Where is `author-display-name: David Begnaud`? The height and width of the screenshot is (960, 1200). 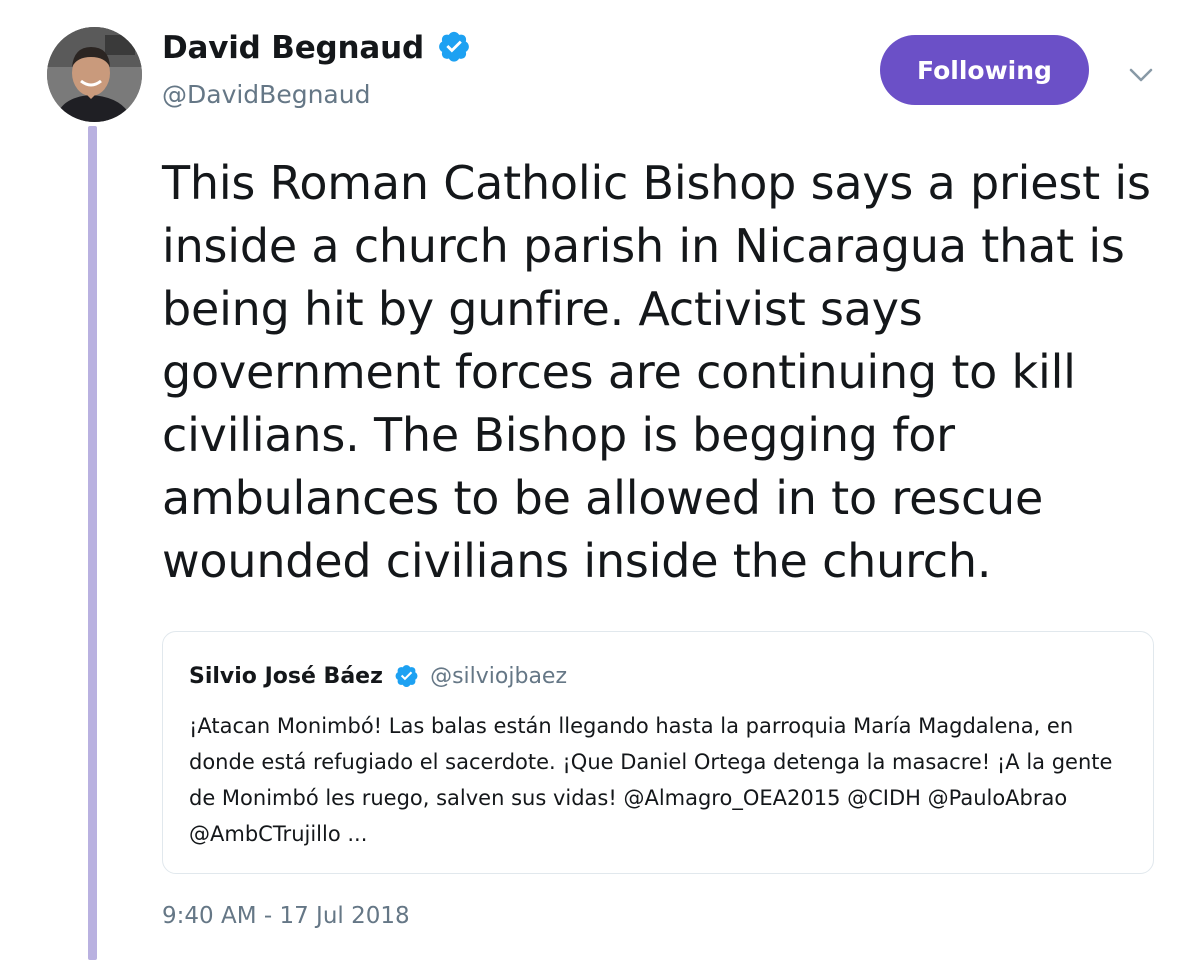
author-display-name: David Begnaud is located at coordinates (293, 48).